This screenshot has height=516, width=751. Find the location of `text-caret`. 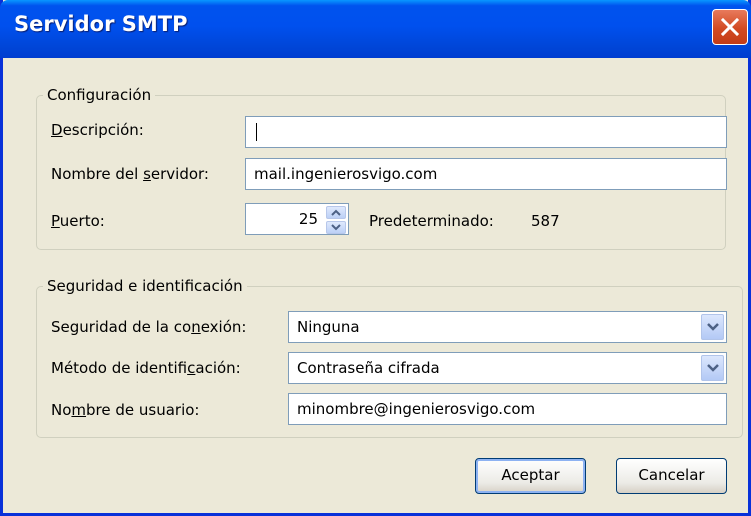

text-caret is located at coordinates (256, 132).